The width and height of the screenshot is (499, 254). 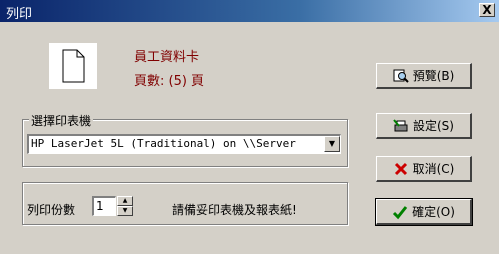 I want to click on cancel-button-label: 取消(C), so click(x=433, y=169).